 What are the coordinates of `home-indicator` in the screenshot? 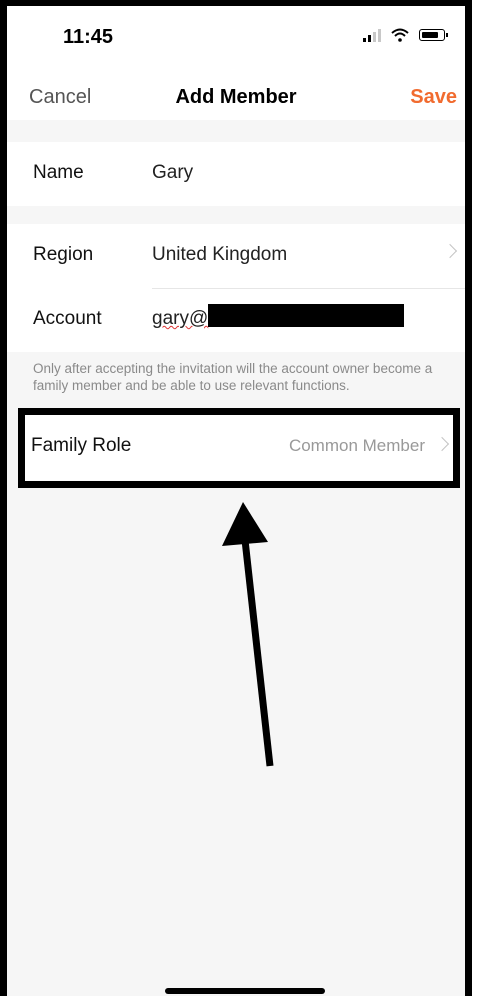 It's located at (245, 991).